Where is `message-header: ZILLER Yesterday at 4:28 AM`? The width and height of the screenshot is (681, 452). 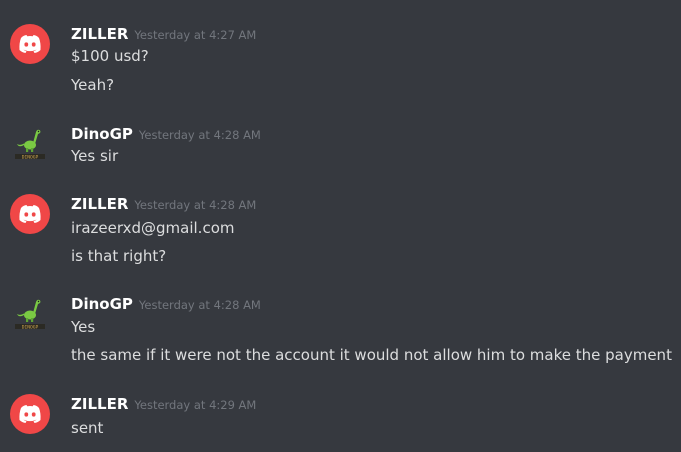 message-header: ZILLER Yesterday at 4:28 AM is located at coordinates (163, 204).